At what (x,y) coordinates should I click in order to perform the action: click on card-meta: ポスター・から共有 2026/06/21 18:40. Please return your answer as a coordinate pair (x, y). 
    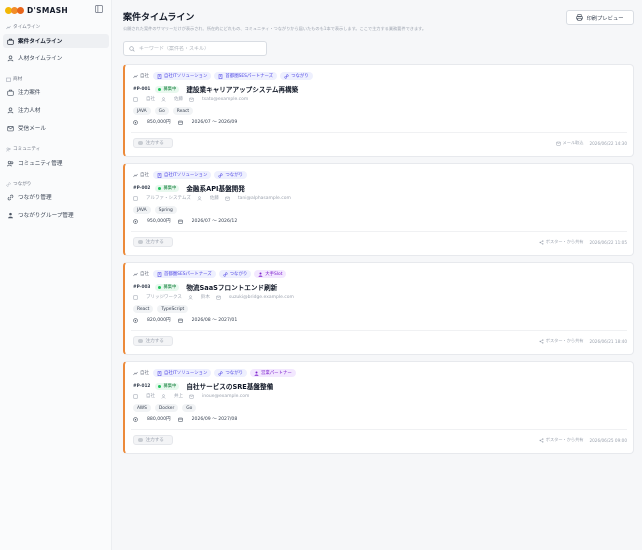
    Looking at the image, I should click on (583, 341).